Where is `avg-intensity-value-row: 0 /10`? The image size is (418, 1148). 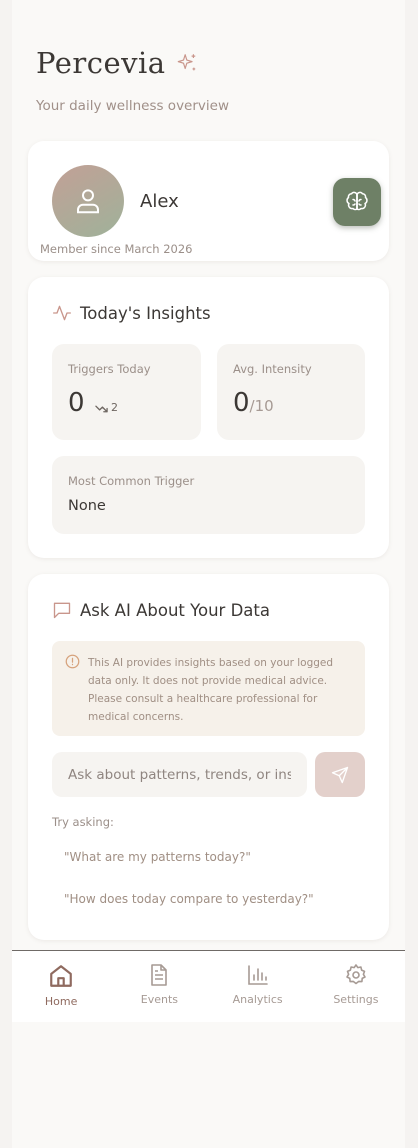 avg-intensity-value-row: 0 /10 is located at coordinates (253, 403).